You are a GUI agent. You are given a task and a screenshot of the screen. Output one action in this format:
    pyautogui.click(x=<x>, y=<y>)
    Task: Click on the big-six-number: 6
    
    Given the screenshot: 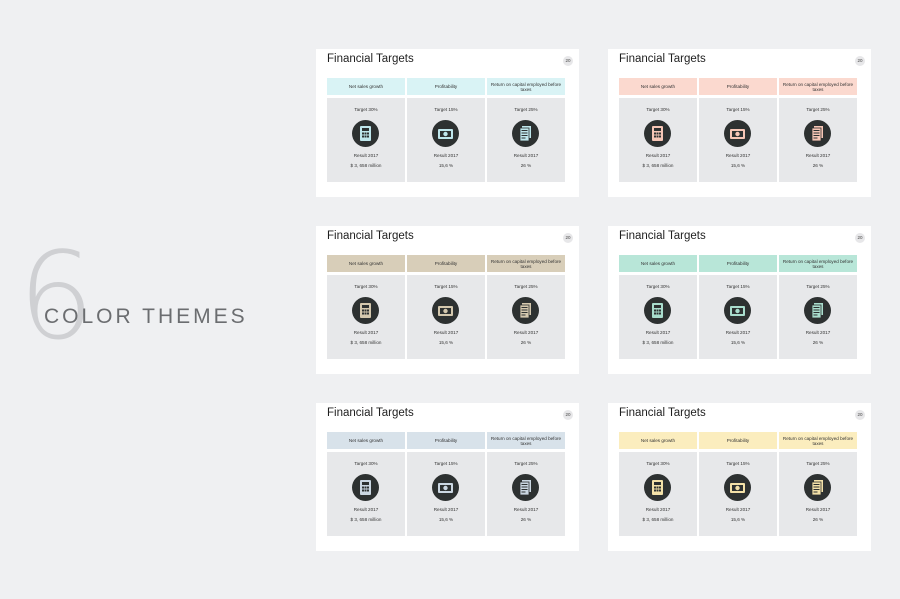 What is the action you would take?
    pyautogui.click(x=56, y=297)
    